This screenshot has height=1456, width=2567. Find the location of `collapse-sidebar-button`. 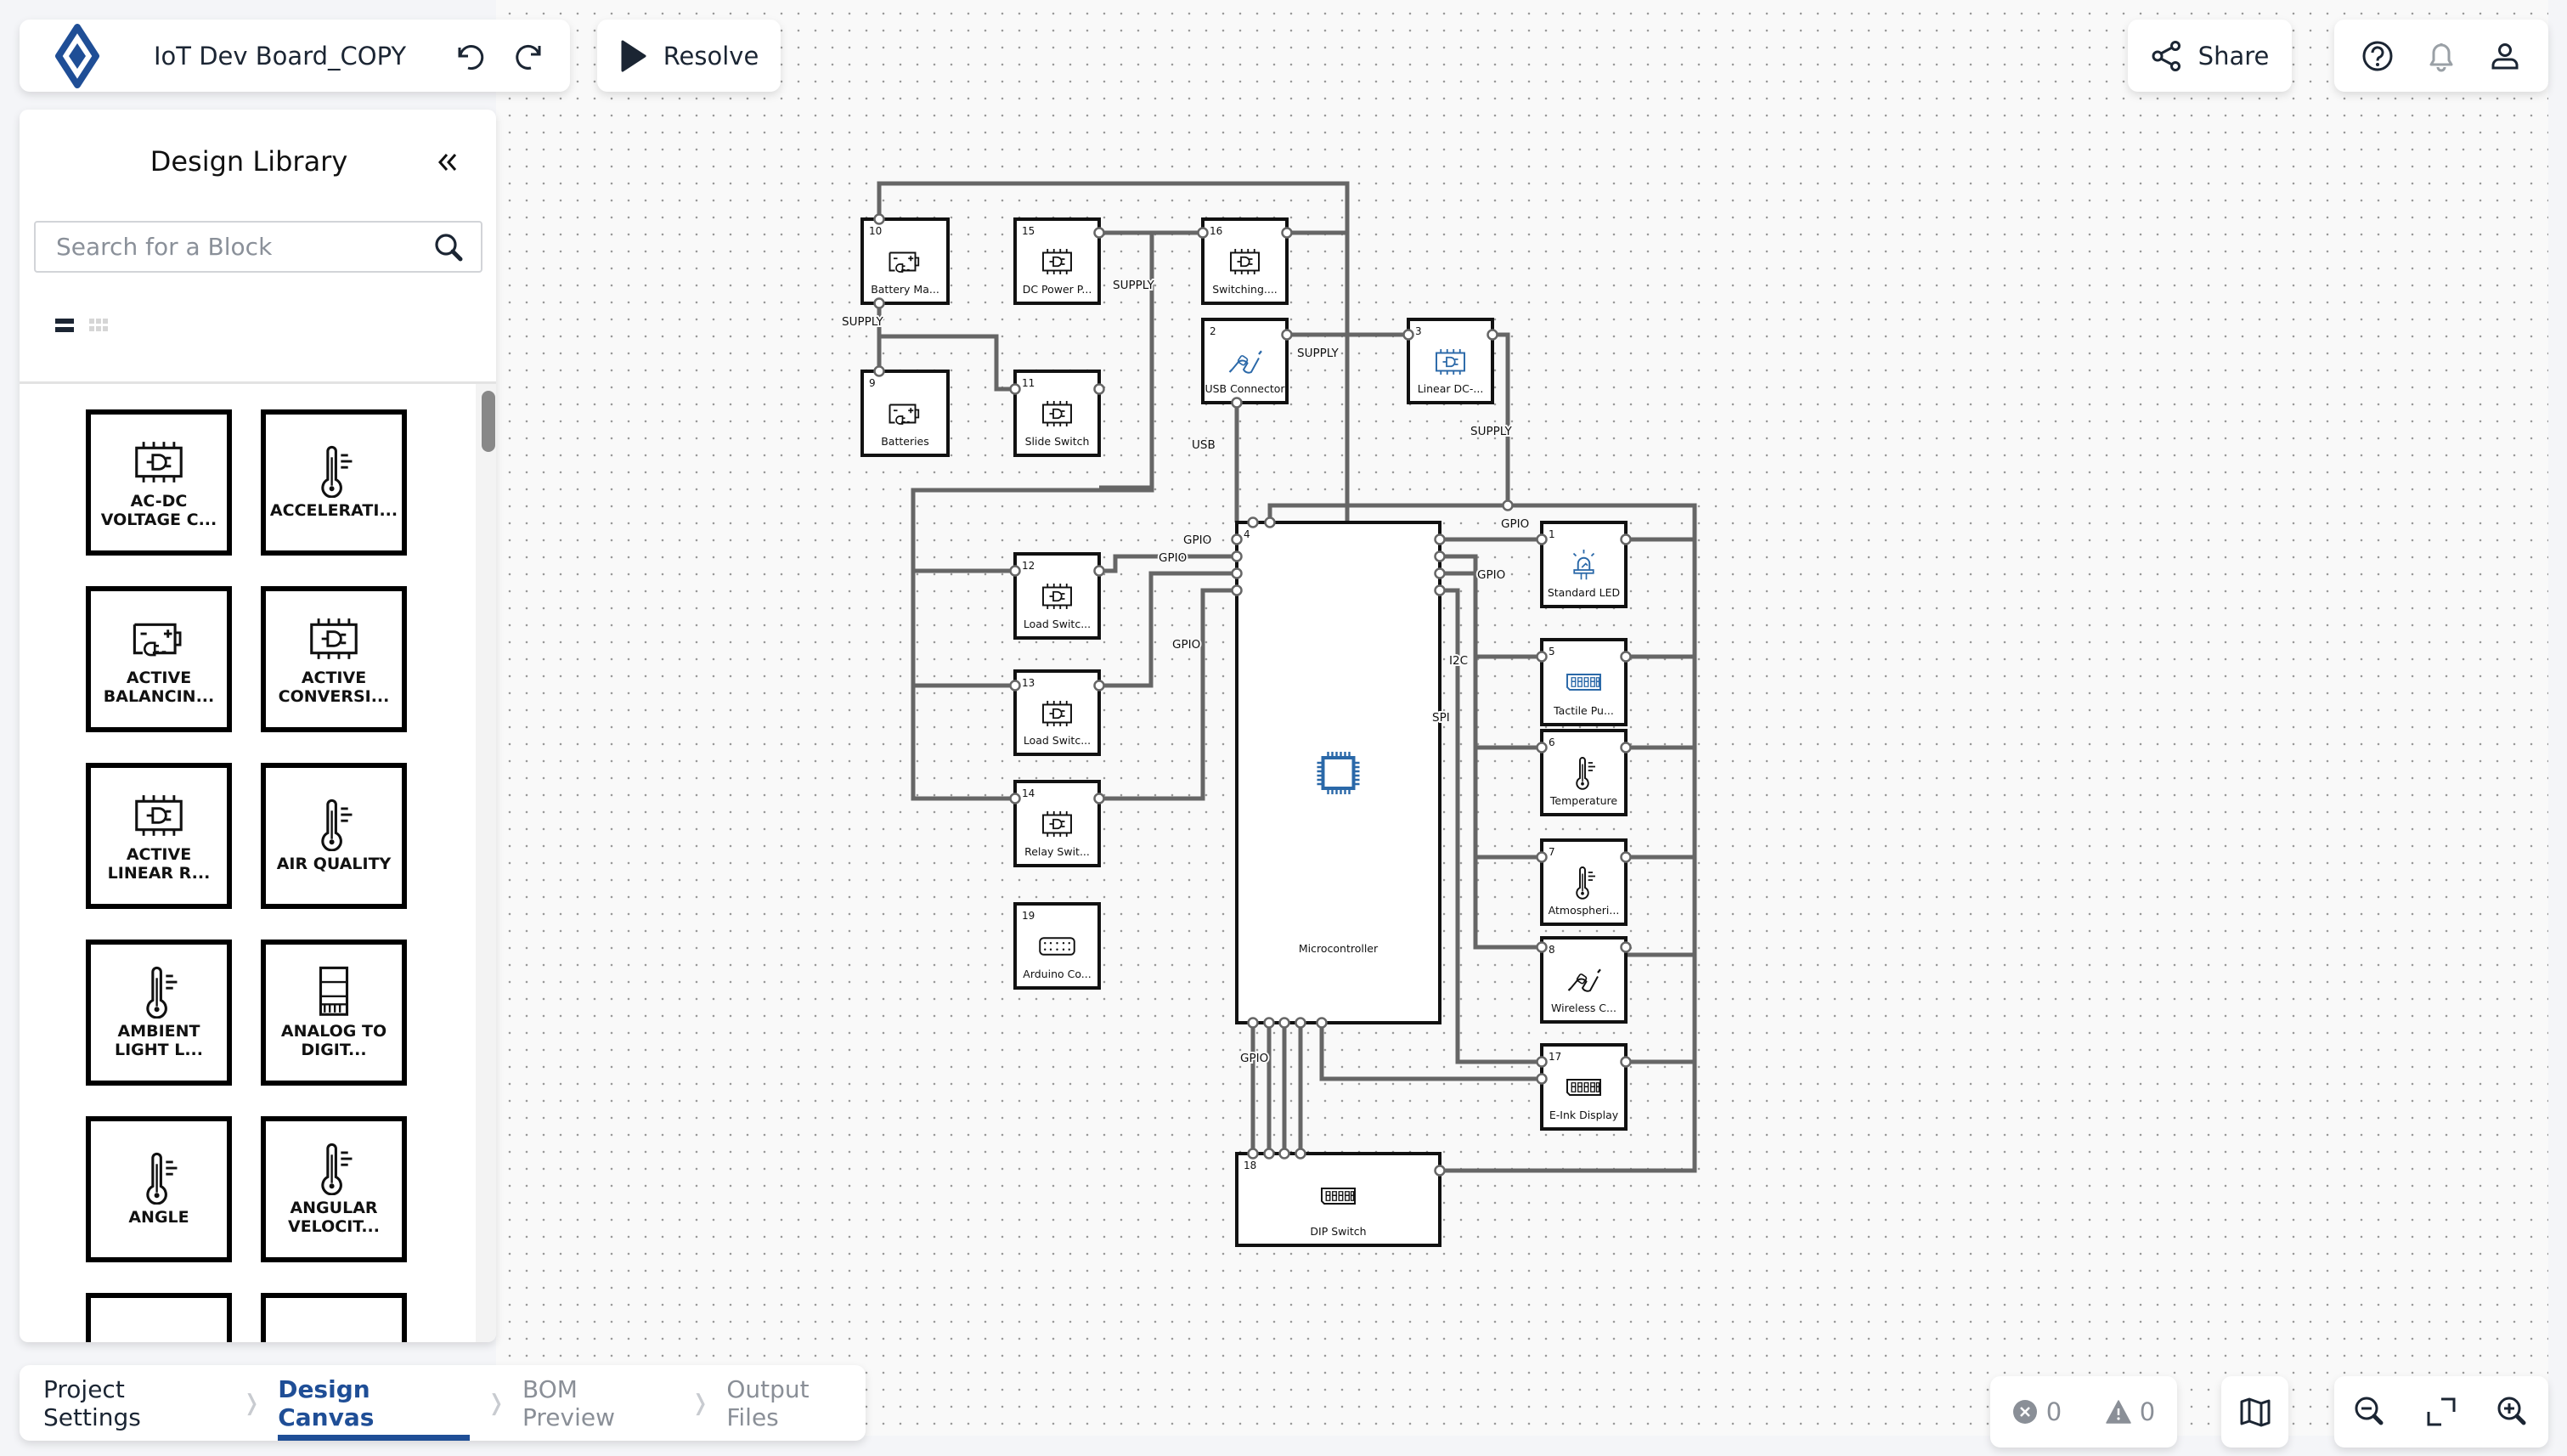

collapse-sidebar-button is located at coordinates (447, 162).